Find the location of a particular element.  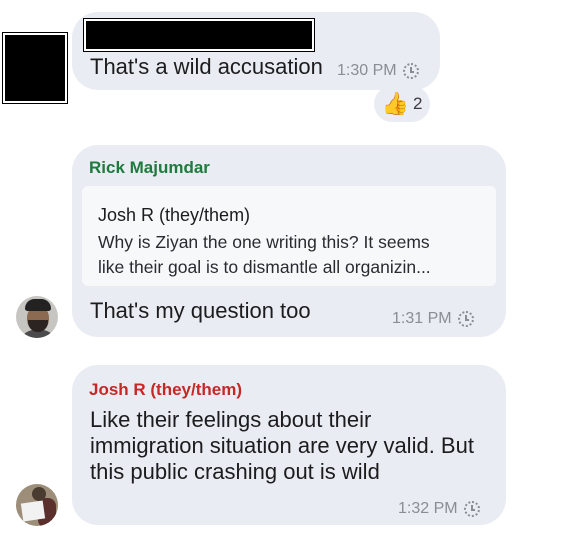

message-text: That's a wild accusation is located at coordinates (206, 66).